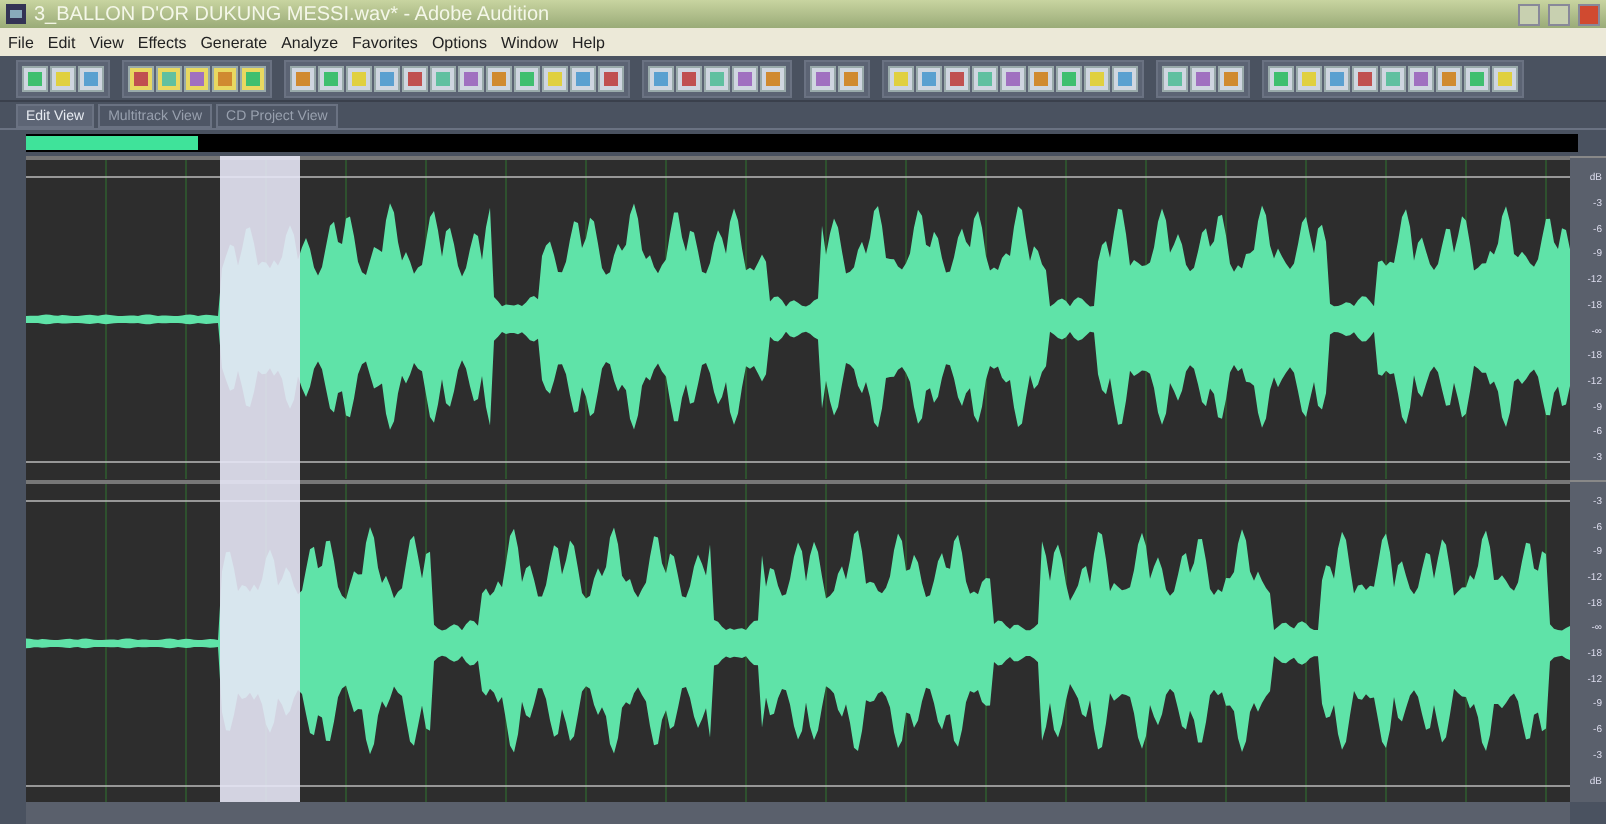 The height and width of the screenshot is (824, 1606). I want to click on menu-item: Generate, so click(234, 42).